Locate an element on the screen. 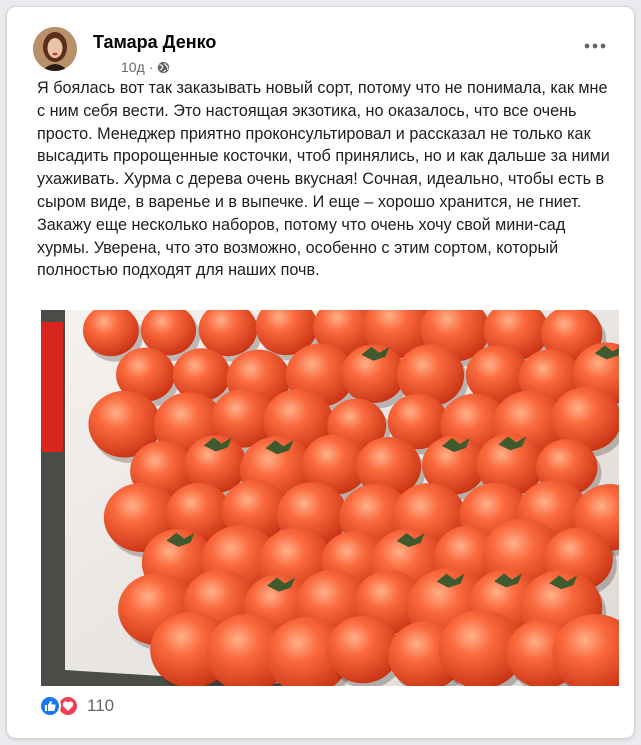 This screenshot has height=745, width=641. persimmon is located at coordinates (363, 650).